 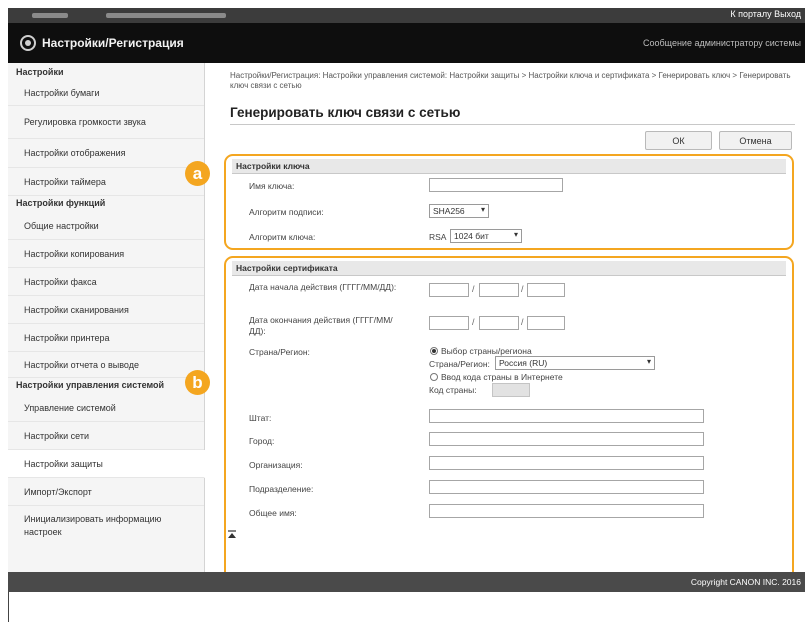 I want to click on unit-label: Подразделение:, so click(x=281, y=489).